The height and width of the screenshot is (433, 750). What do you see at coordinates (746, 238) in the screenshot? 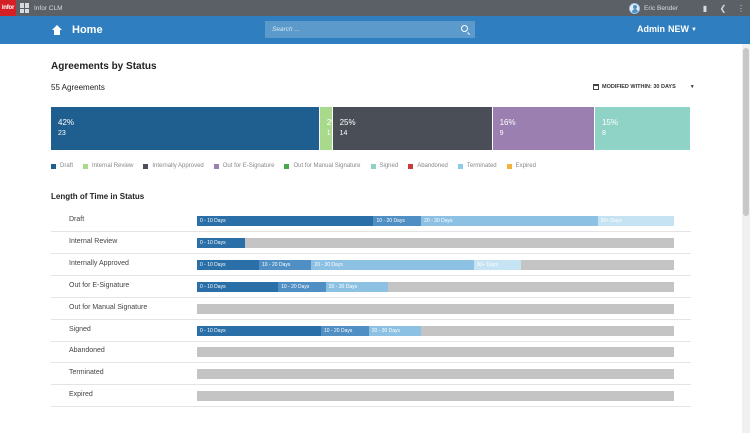
I see `page-scrollbar` at bounding box center [746, 238].